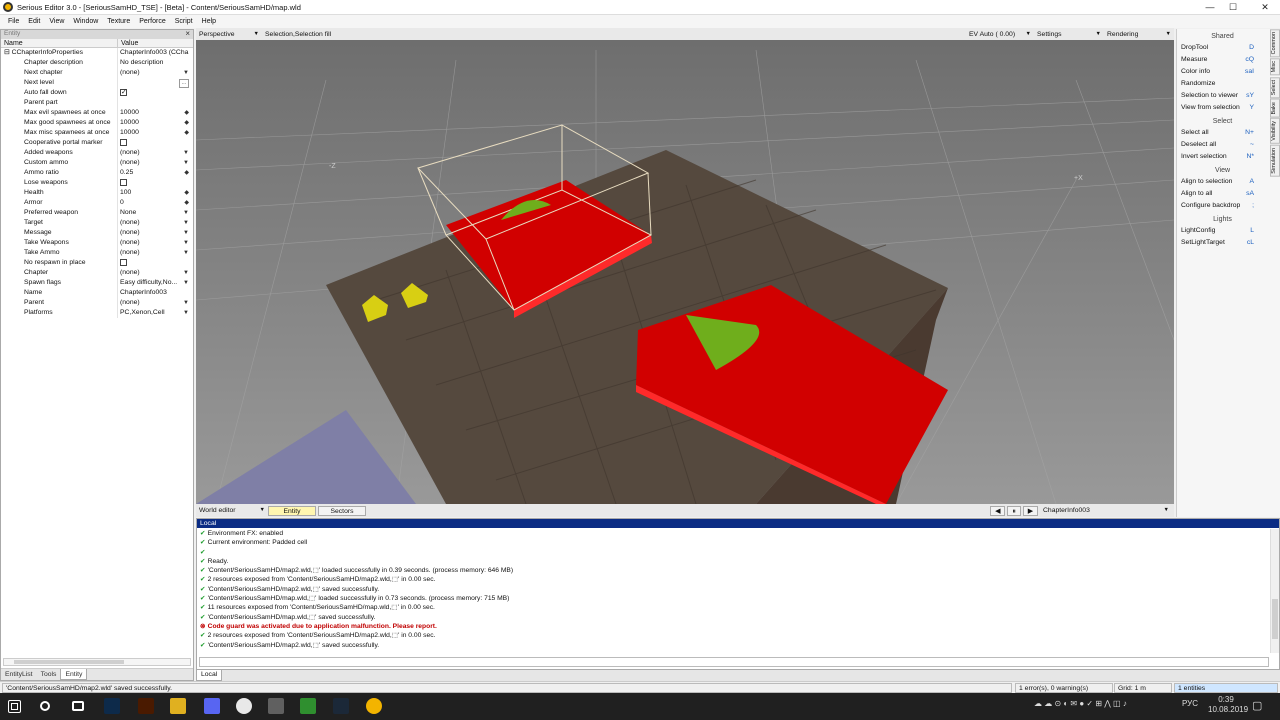  Describe the element at coordinates (97, 213) in the screenshot. I see `property-row: Preferred weapon None ▼` at that location.